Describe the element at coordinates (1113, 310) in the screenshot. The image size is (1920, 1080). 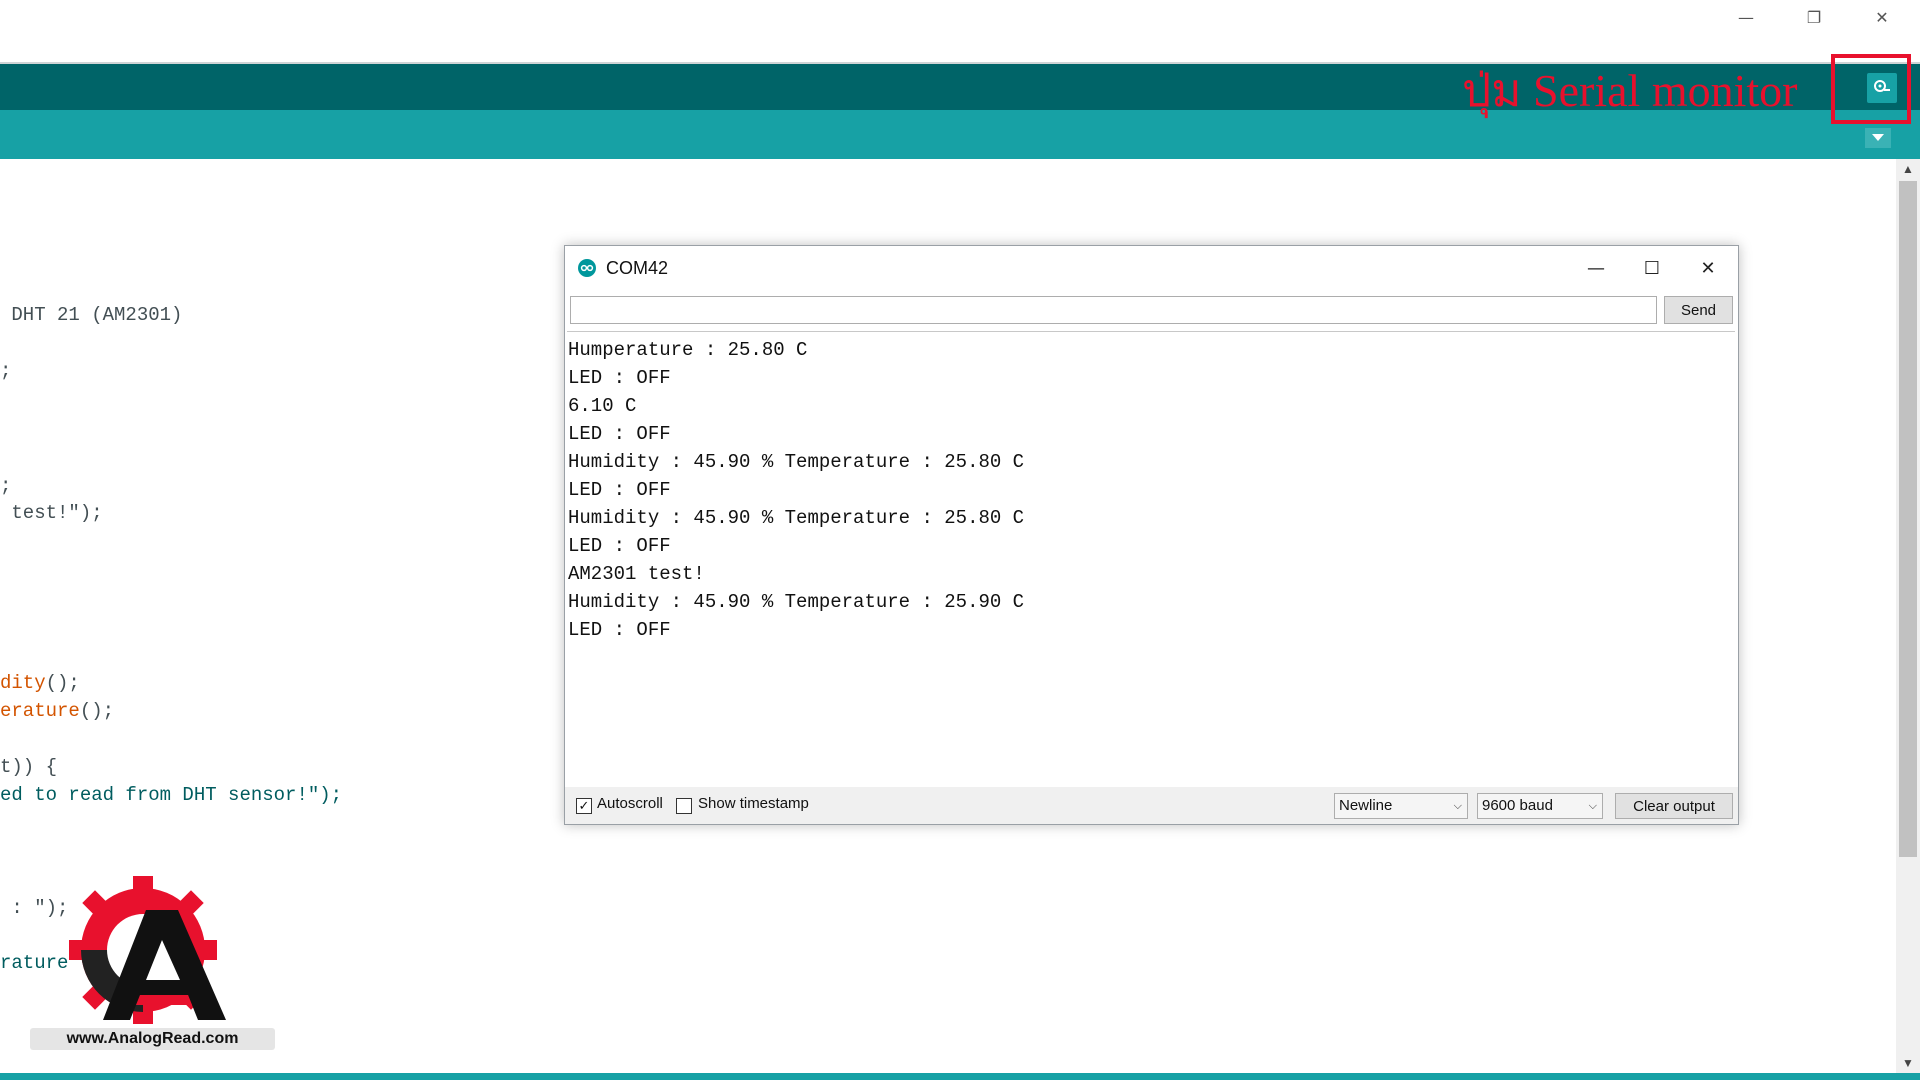
I see `serial-input` at that location.